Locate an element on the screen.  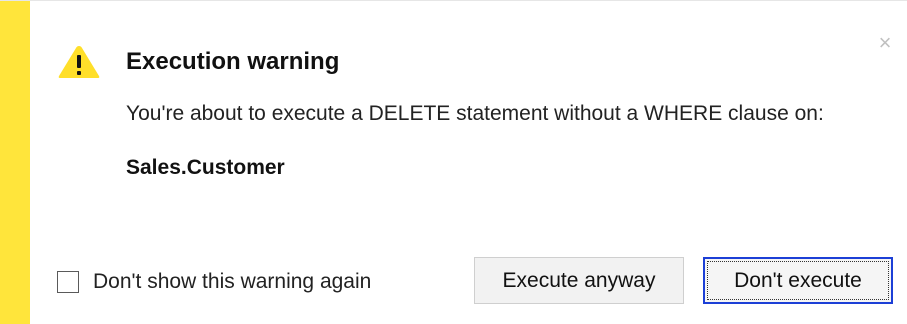
execute-anyway-button: Execute anyway is located at coordinates (579, 280).